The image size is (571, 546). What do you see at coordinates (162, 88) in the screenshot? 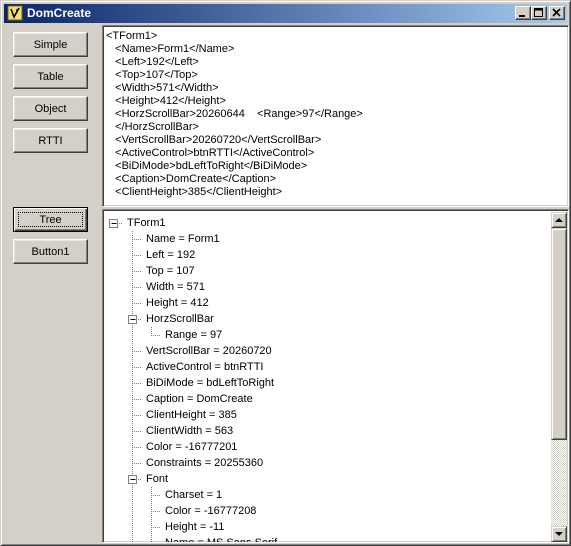
I see `memo-line: <Width>571</Width>` at bounding box center [162, 88].